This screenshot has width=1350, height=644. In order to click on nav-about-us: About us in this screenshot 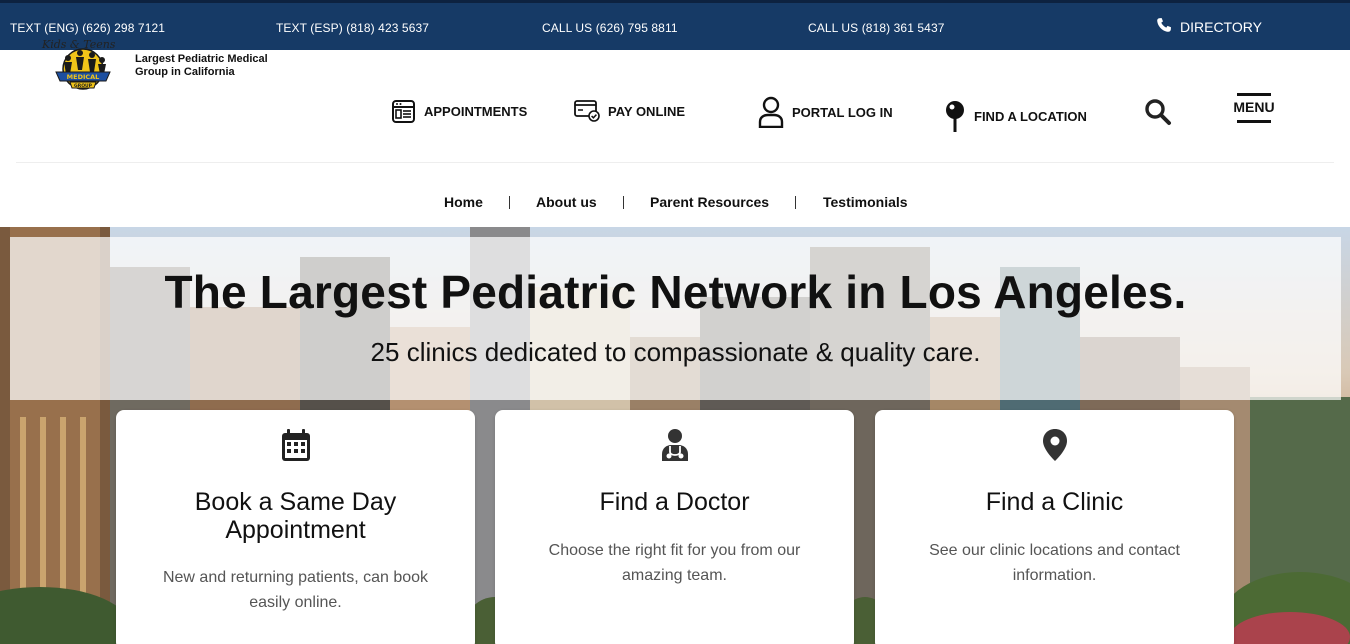, I will do `click(566, 202)`.